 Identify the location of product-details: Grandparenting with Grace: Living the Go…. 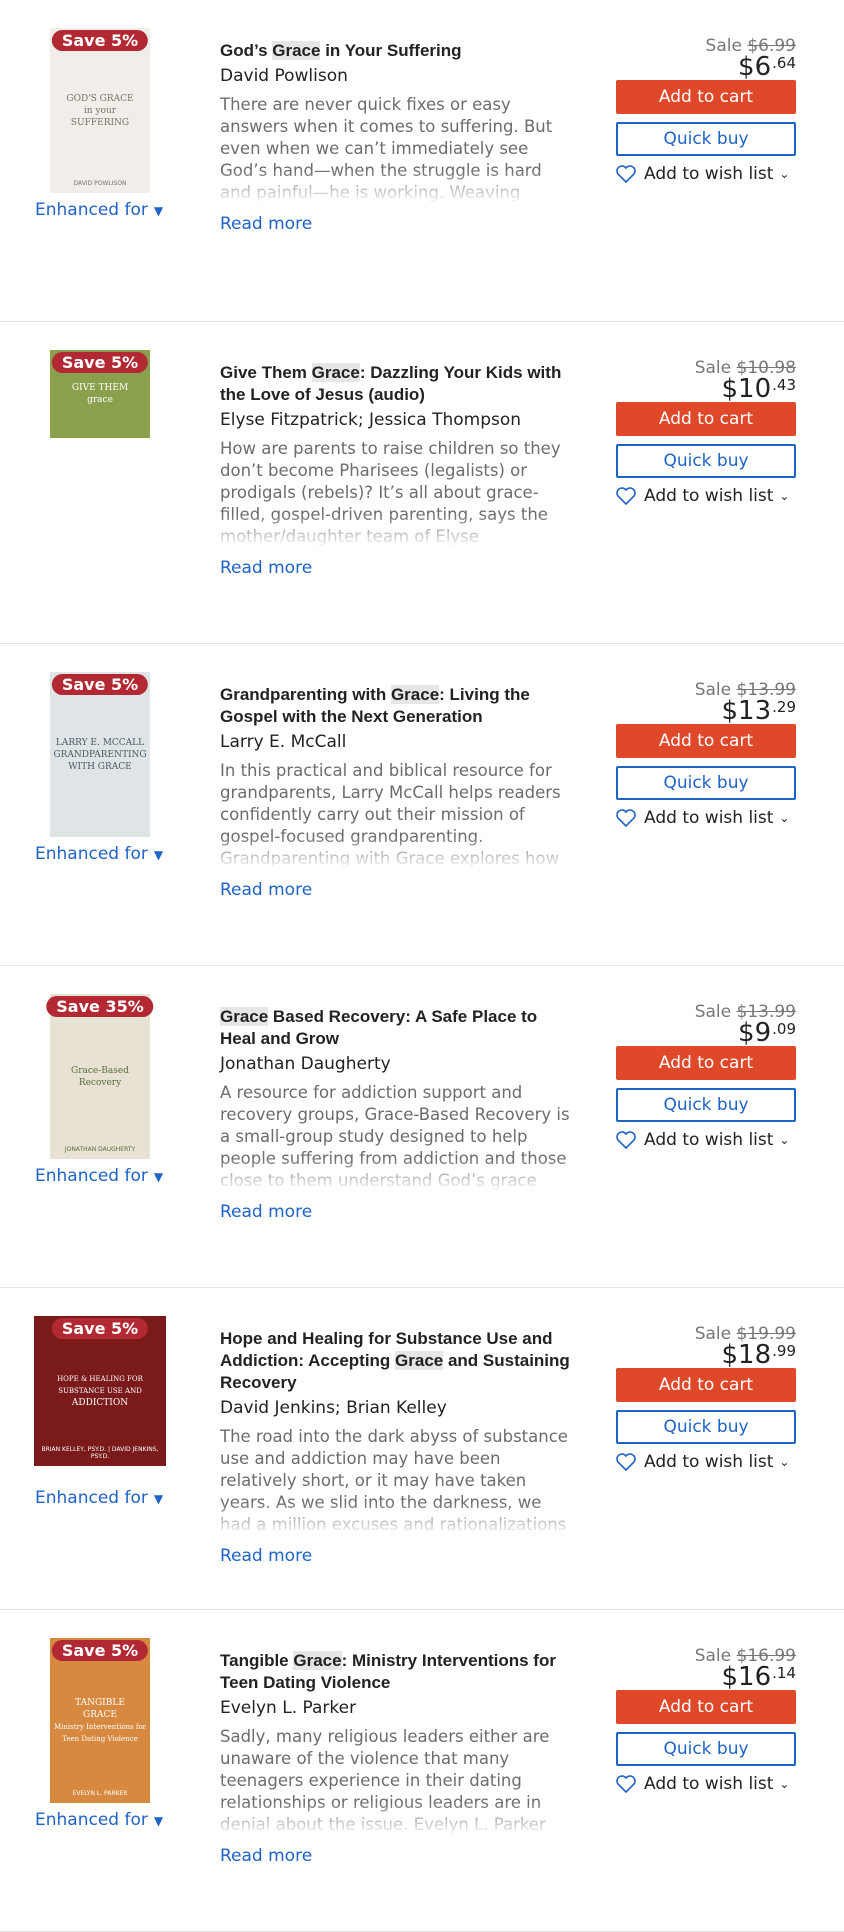
(395, 792).